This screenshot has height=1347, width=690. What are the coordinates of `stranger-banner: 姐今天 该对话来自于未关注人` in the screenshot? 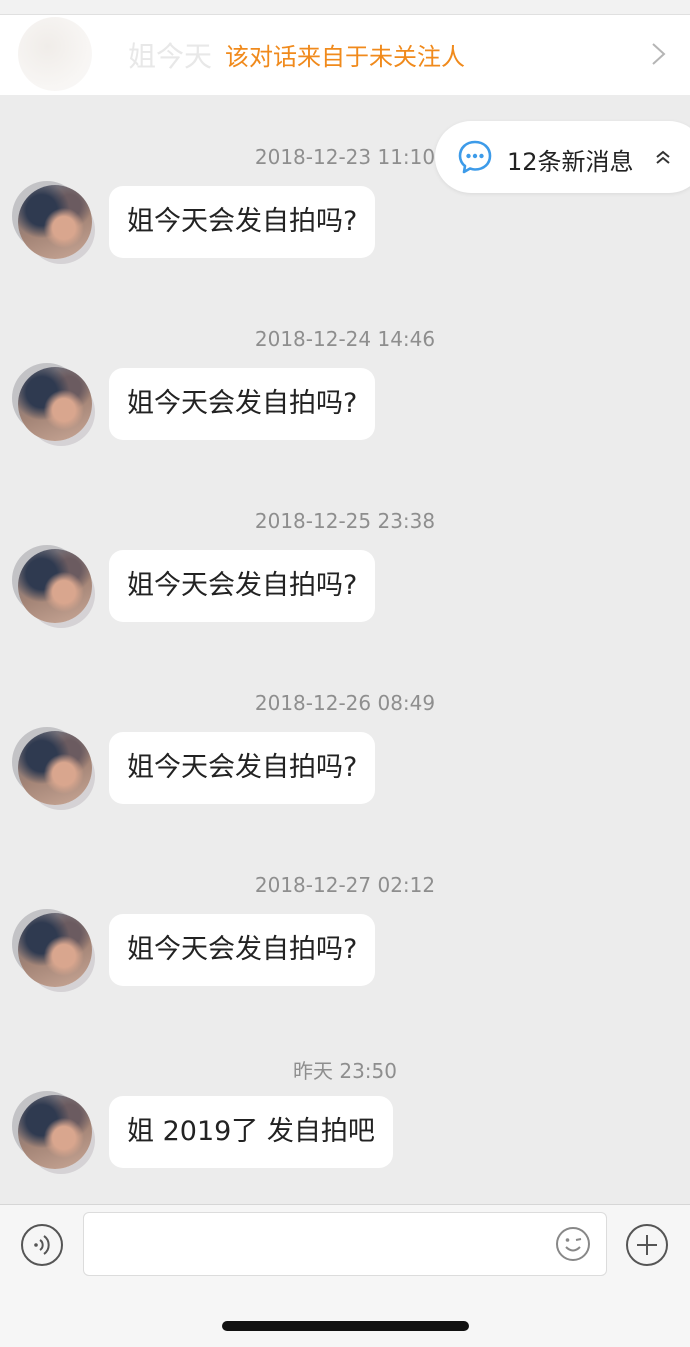 It's located at (345, 55).